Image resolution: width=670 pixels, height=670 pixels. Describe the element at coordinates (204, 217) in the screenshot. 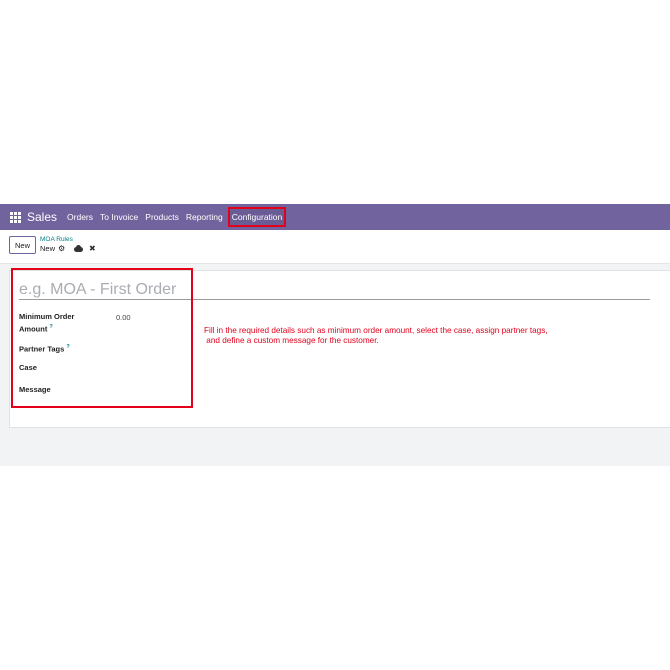

I see `nav-item-reporting: Reporting` at that location.